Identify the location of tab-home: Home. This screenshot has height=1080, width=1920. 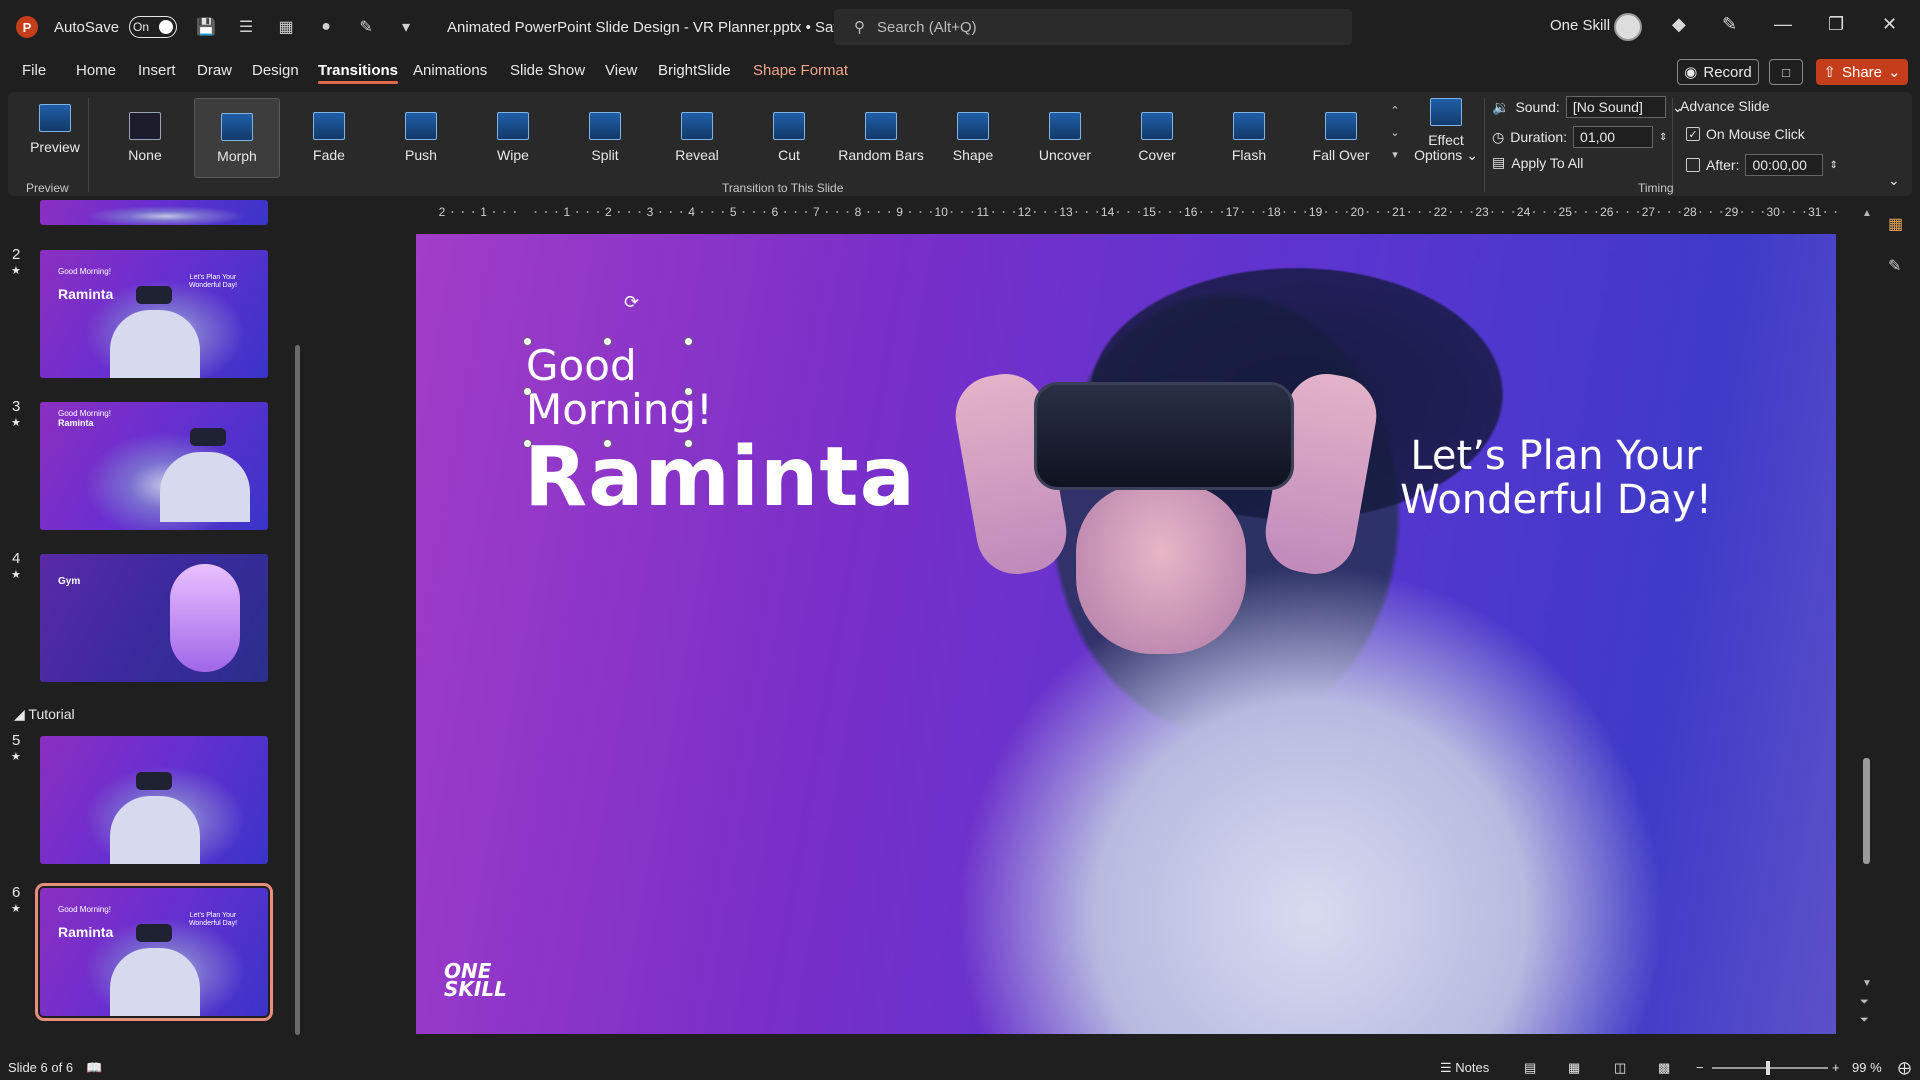
(96, 70).